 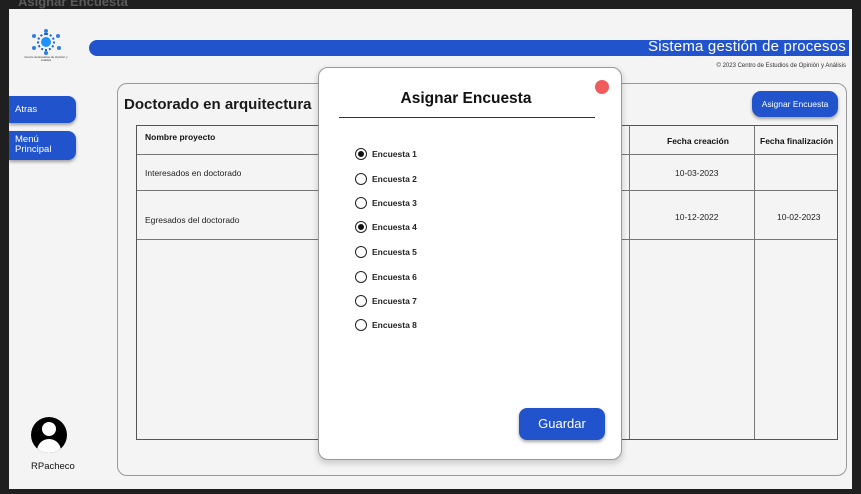 I want to click on window-title: Asignar Encuesta, so click(x=73, y=4).